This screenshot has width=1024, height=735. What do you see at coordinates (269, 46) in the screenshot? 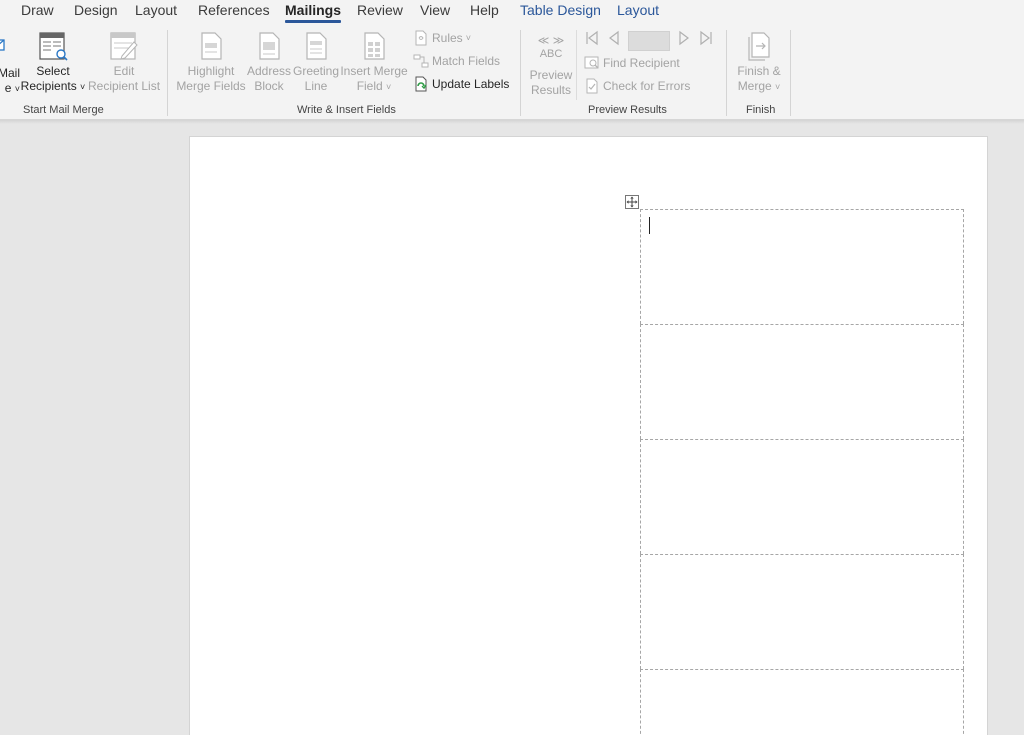
I see `address-block-icon` at bounding box center [269, 46].